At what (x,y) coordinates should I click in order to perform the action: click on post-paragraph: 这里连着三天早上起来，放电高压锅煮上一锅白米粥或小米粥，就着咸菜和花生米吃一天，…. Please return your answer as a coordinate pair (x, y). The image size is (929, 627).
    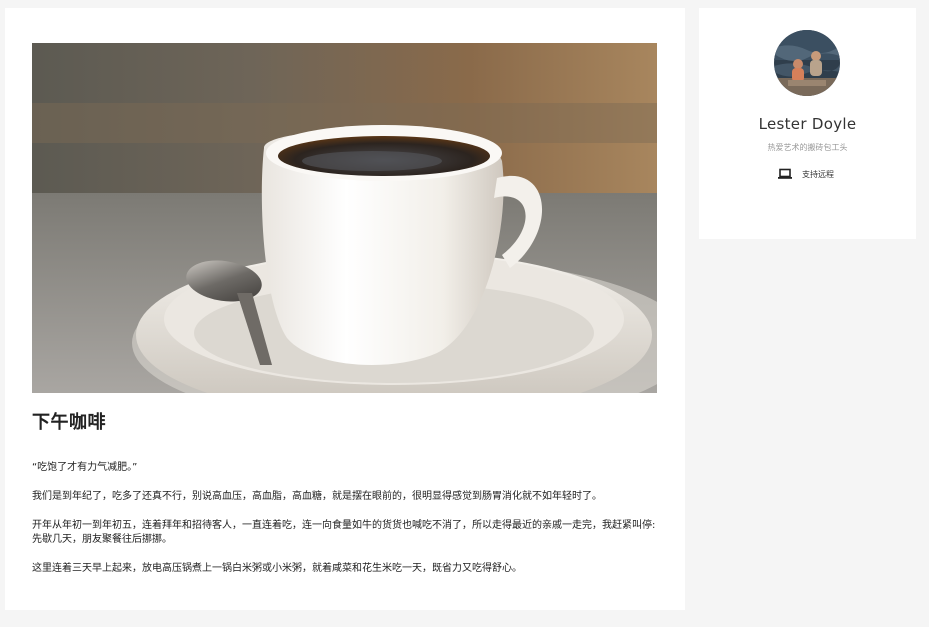
    Looking at the image, I should click on (277, 568).